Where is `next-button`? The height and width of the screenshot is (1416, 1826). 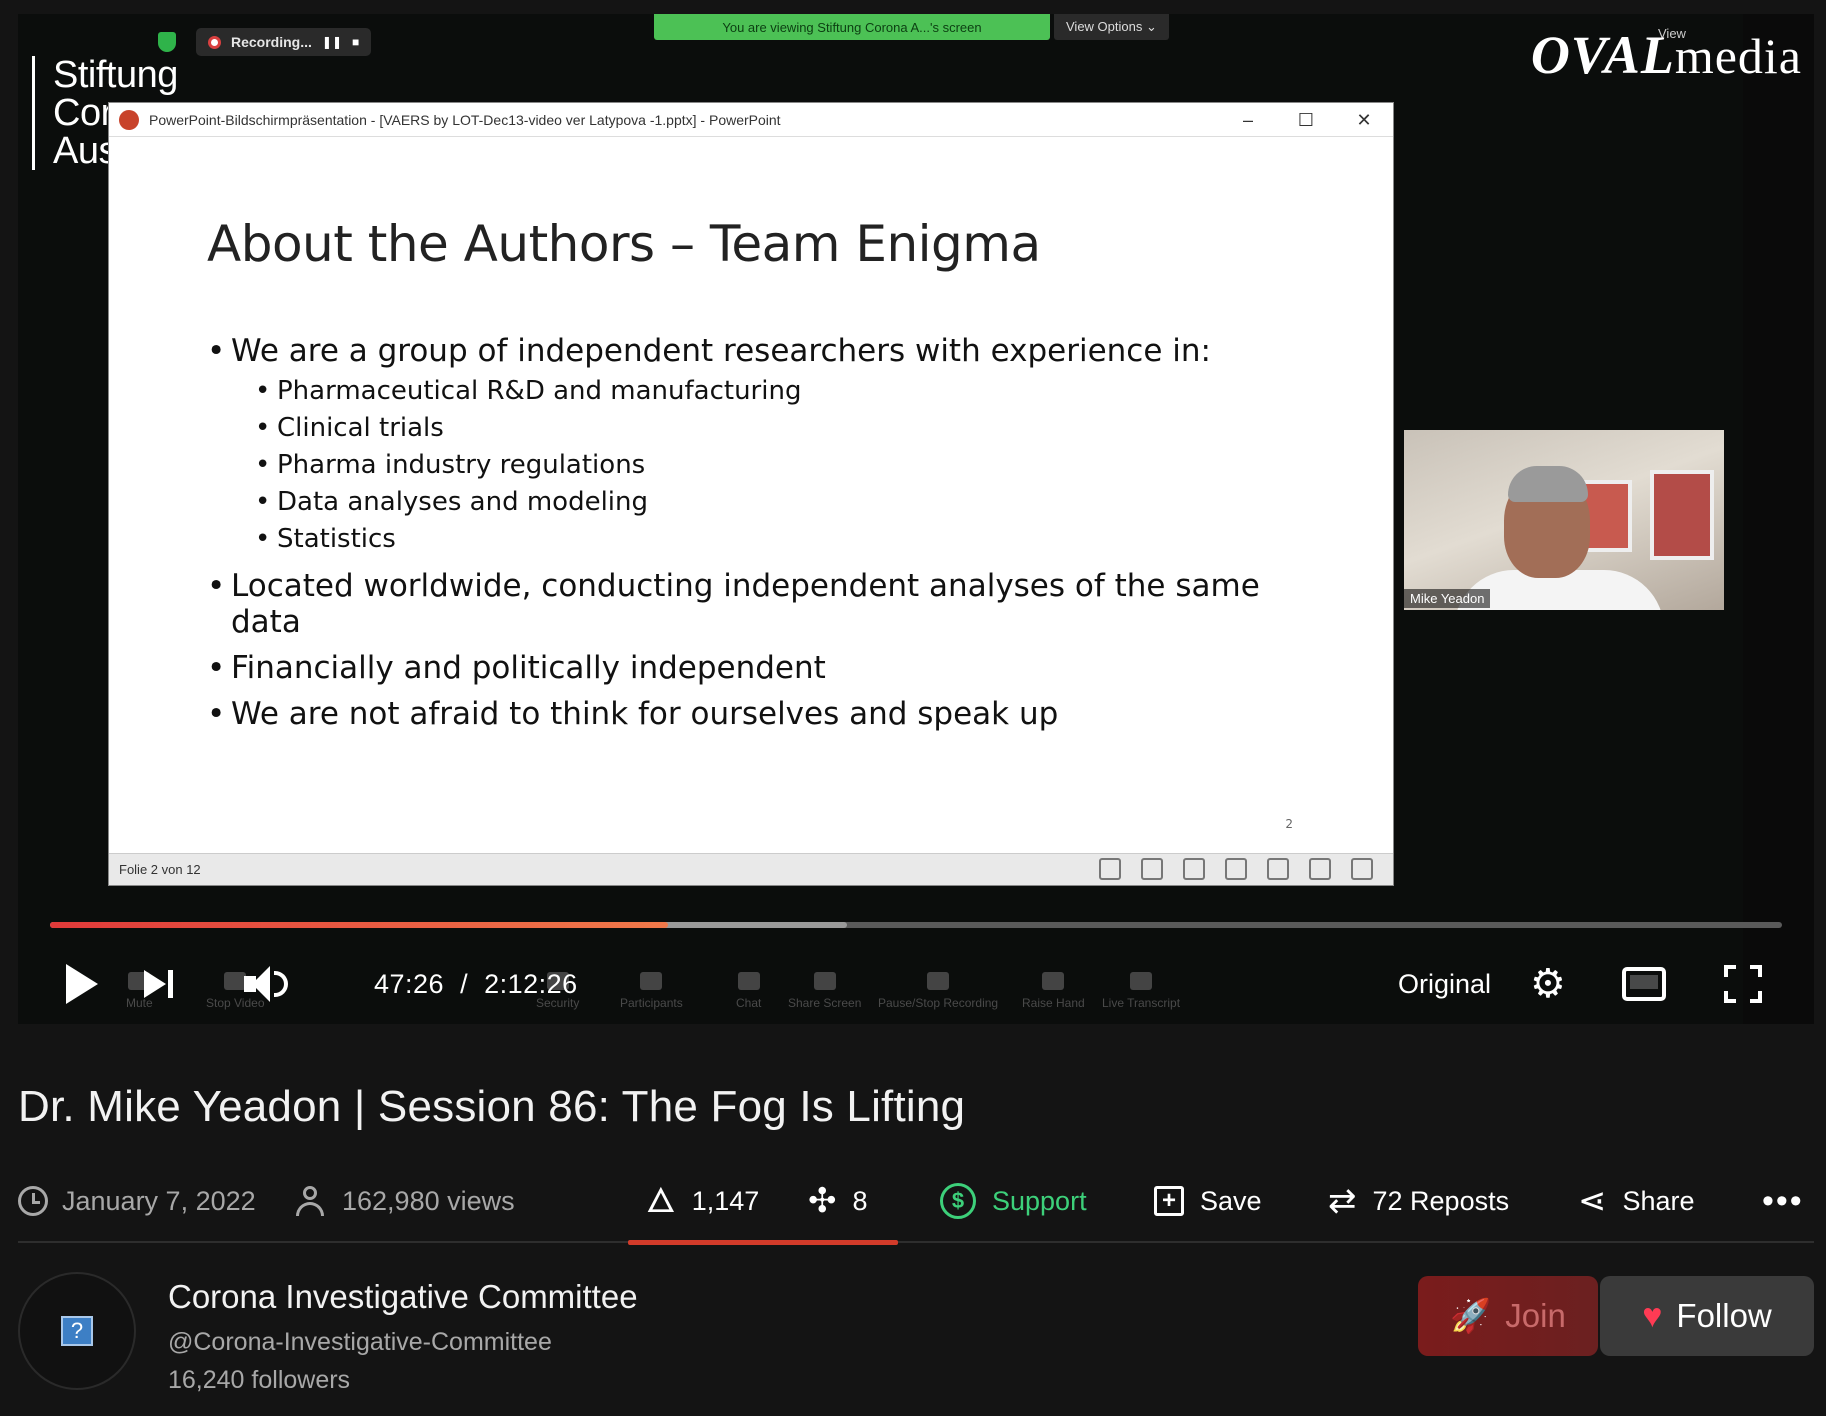 next-button is located at coordinates (158, 984).